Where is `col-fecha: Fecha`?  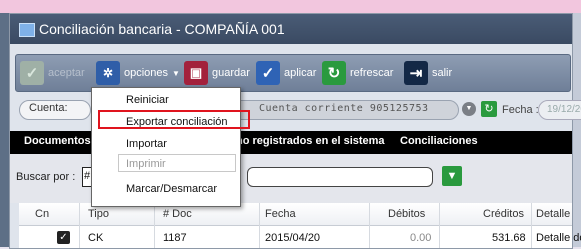
col-fecha: Fecha is located at coordinates (280, 214).